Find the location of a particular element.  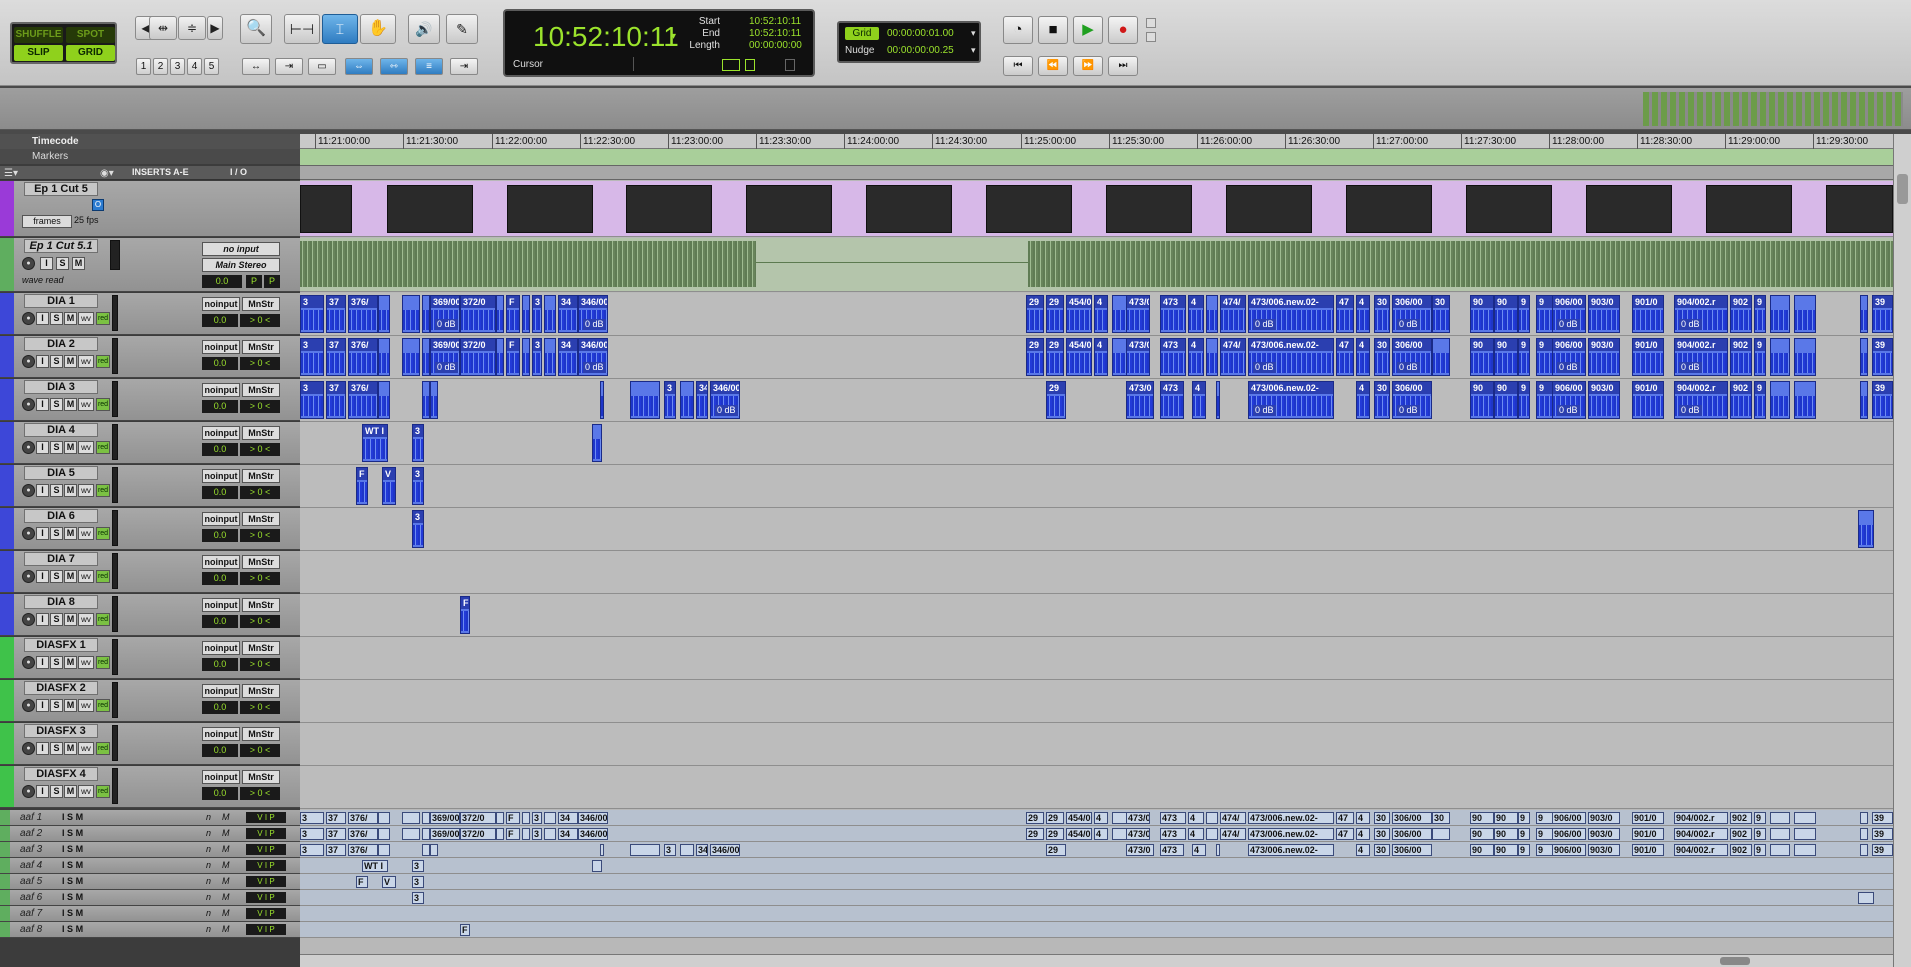

aaf-clip: 372/0 is located at coordinates (478, 818).